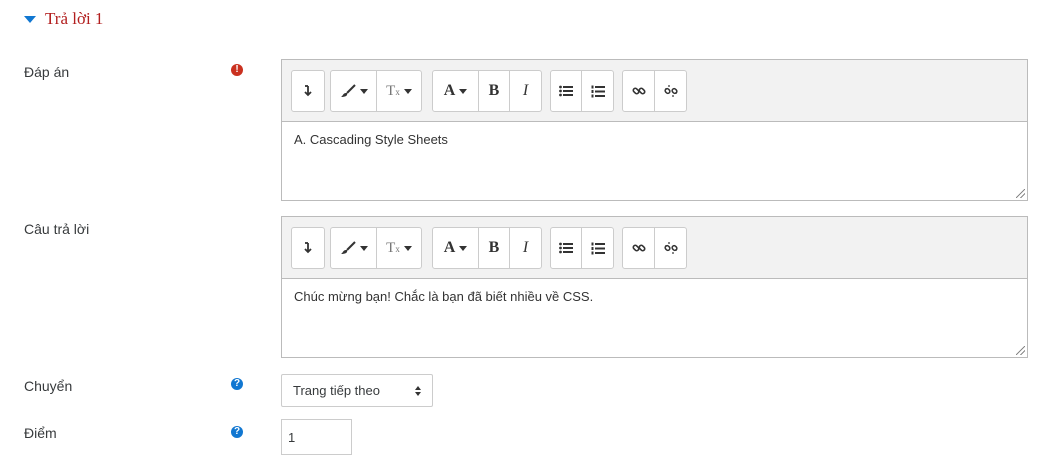 This screenshot has height=464, width=1045. I want to click on score-label: Điểm, so click(40, 433).